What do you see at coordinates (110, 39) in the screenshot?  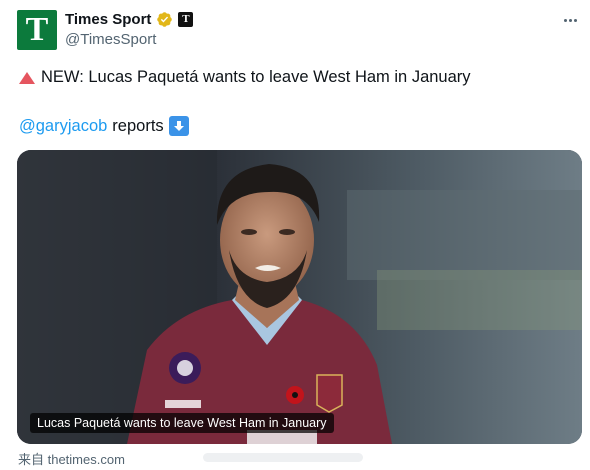 I see `account-handle: @TimesSport` at bounding box center [110, 39].